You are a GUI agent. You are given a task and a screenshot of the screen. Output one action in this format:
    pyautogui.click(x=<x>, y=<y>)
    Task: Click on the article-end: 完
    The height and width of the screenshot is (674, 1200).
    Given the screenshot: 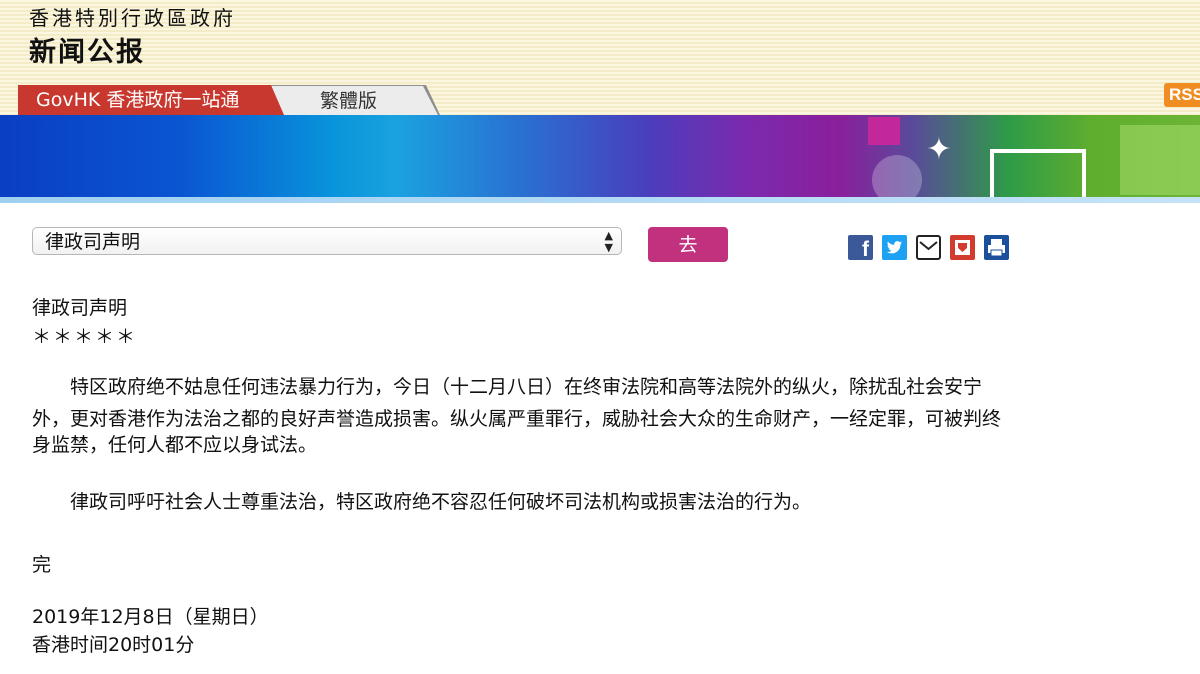 What is the action you would take?
    pyautogui.click(x=42, y=565)
    